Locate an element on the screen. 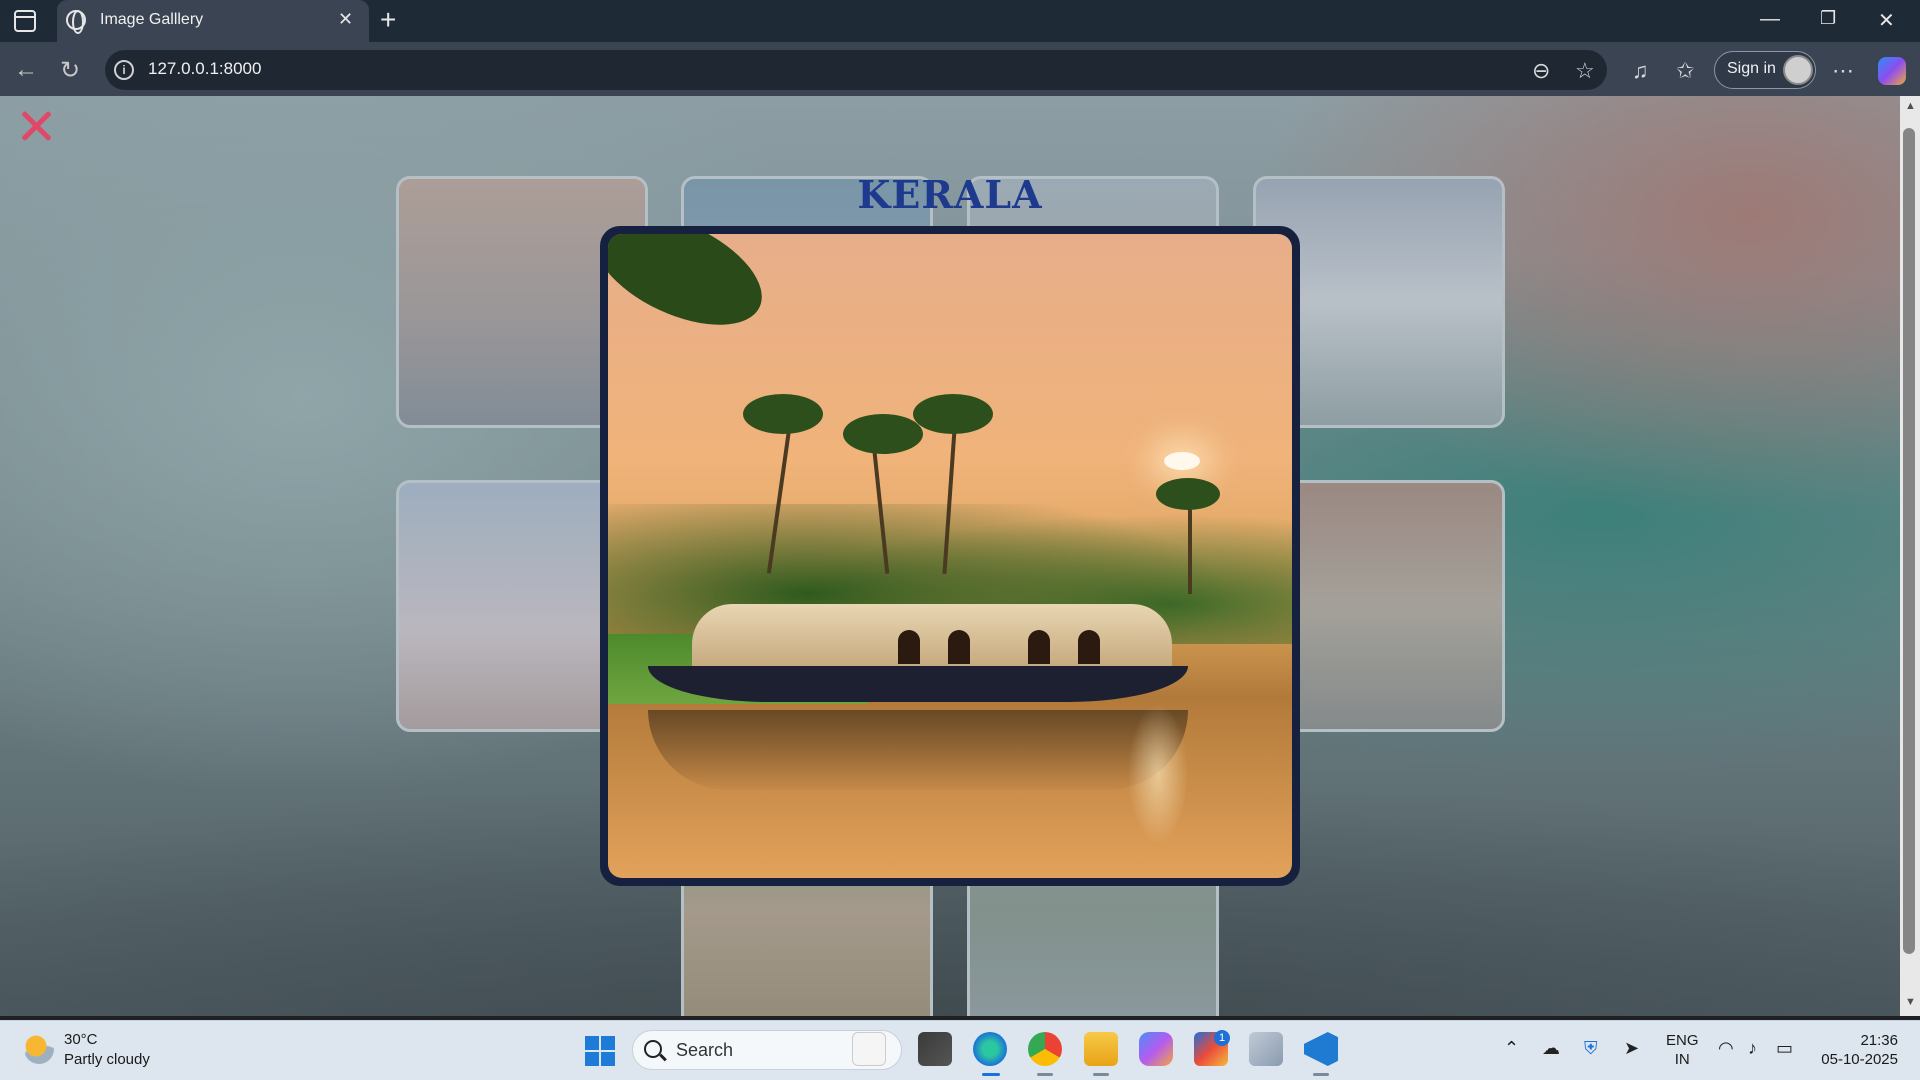 The height and width of the screenshot is (1080, 1920). scroll-down-icon: ▼ is located at coordinates (1910, 1002).